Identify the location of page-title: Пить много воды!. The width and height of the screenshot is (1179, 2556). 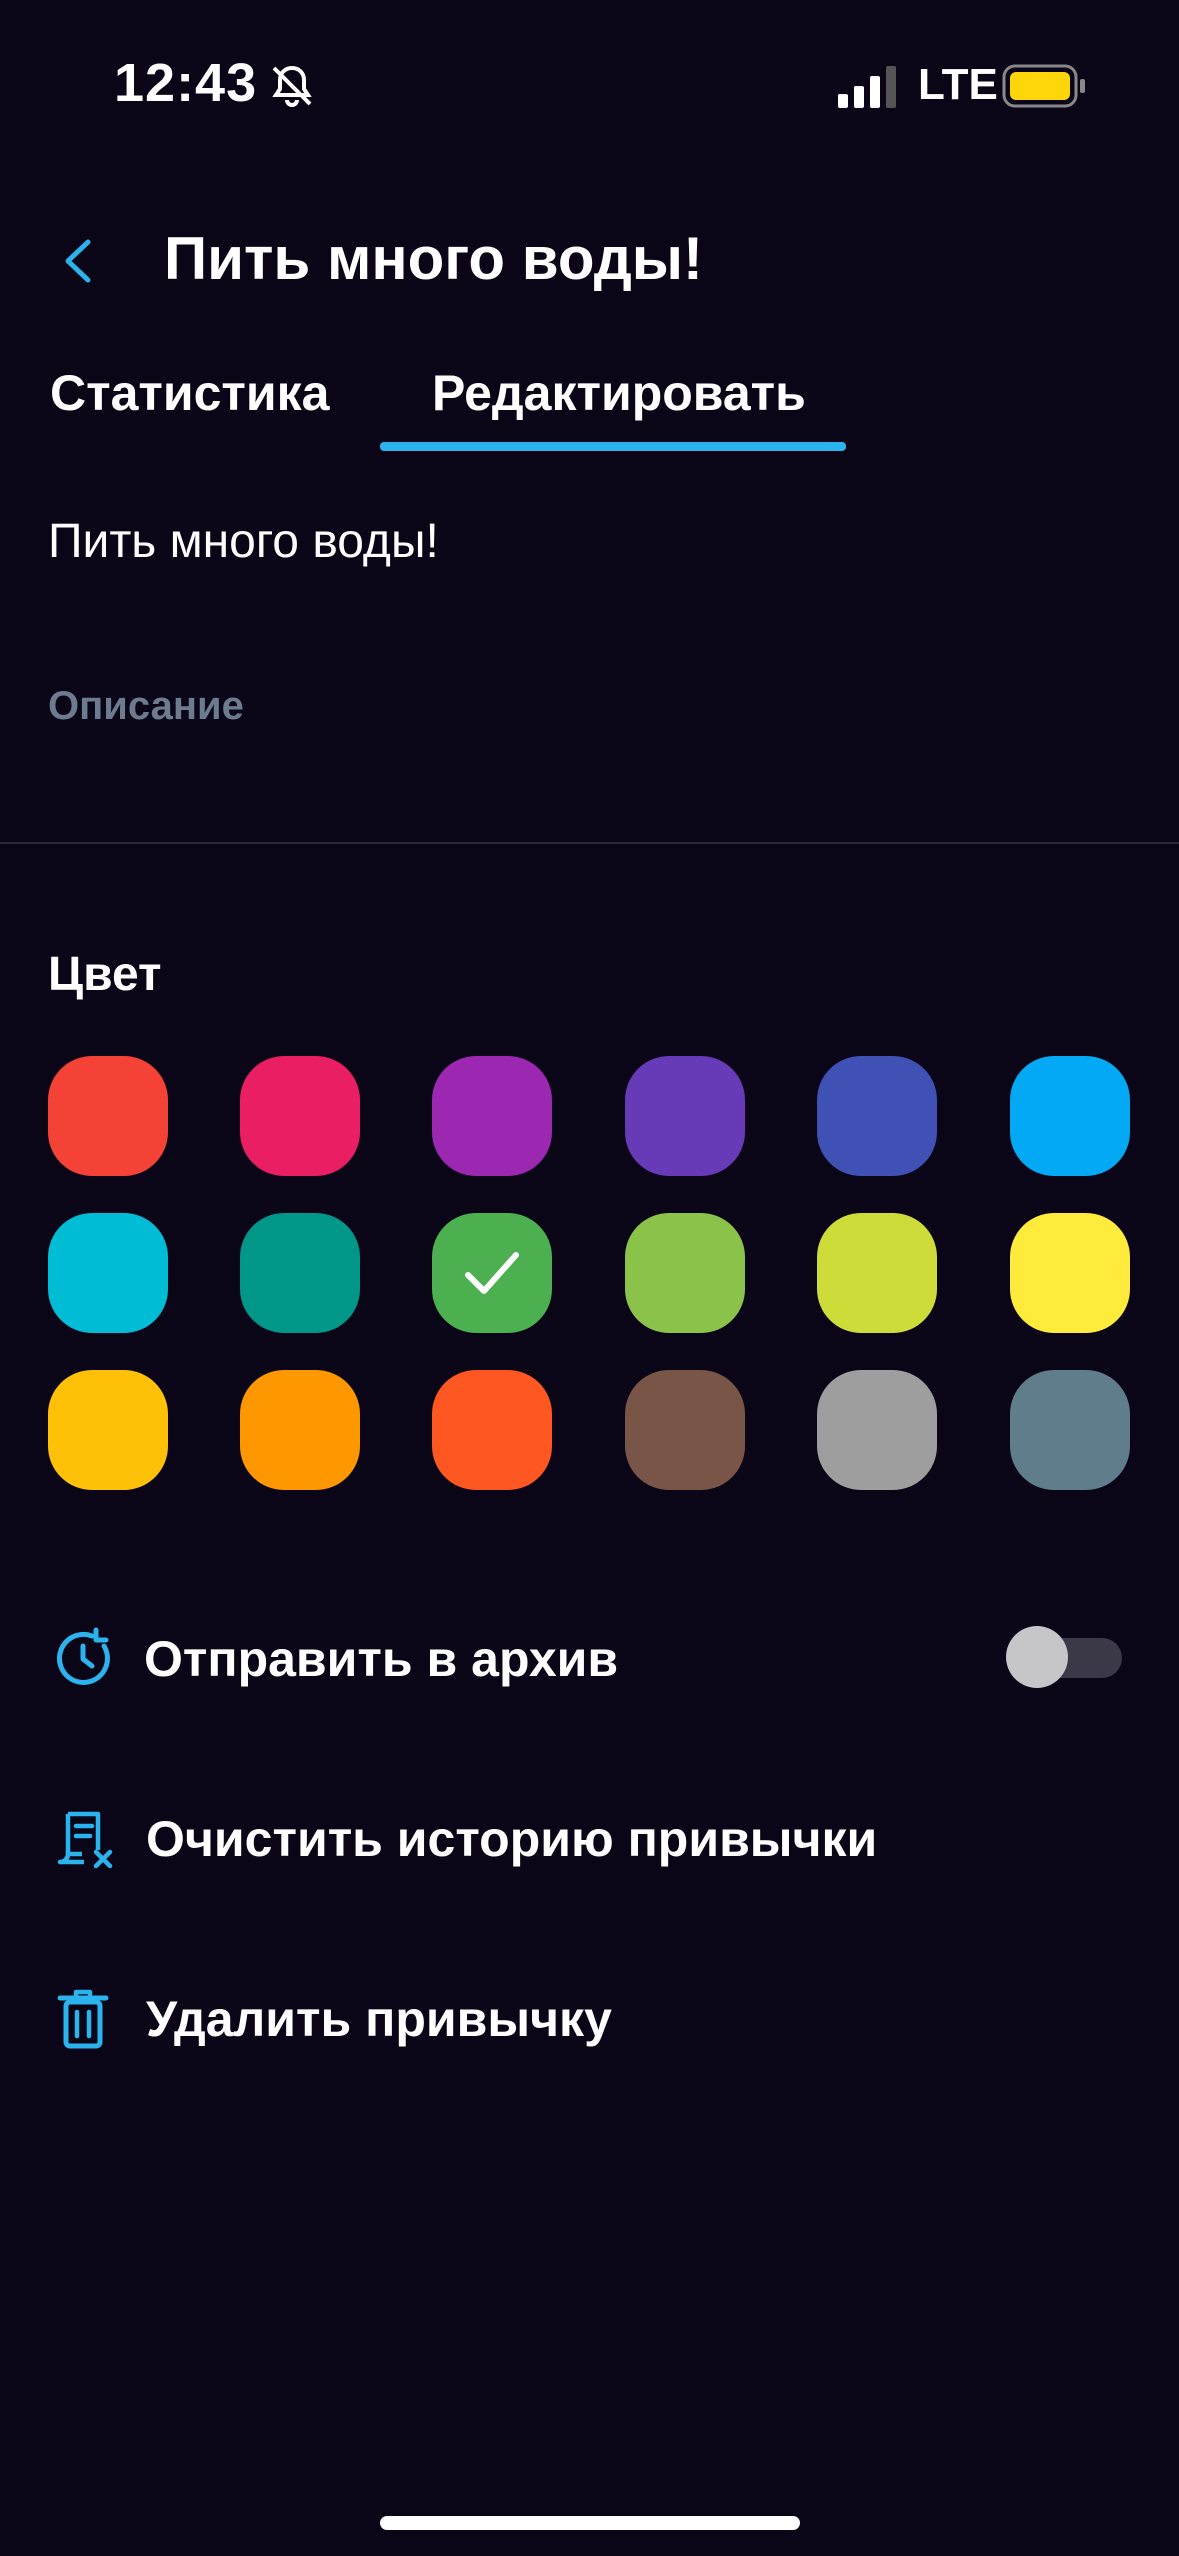
(434, 258).